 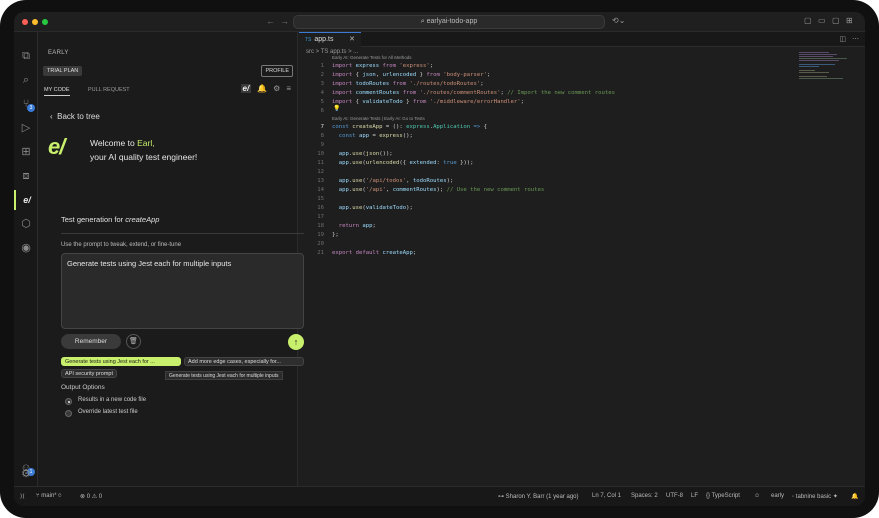 What do you see at coordinates (824, 72) in the screenshot?
I see `minimap` at bounding box center [824, 72].